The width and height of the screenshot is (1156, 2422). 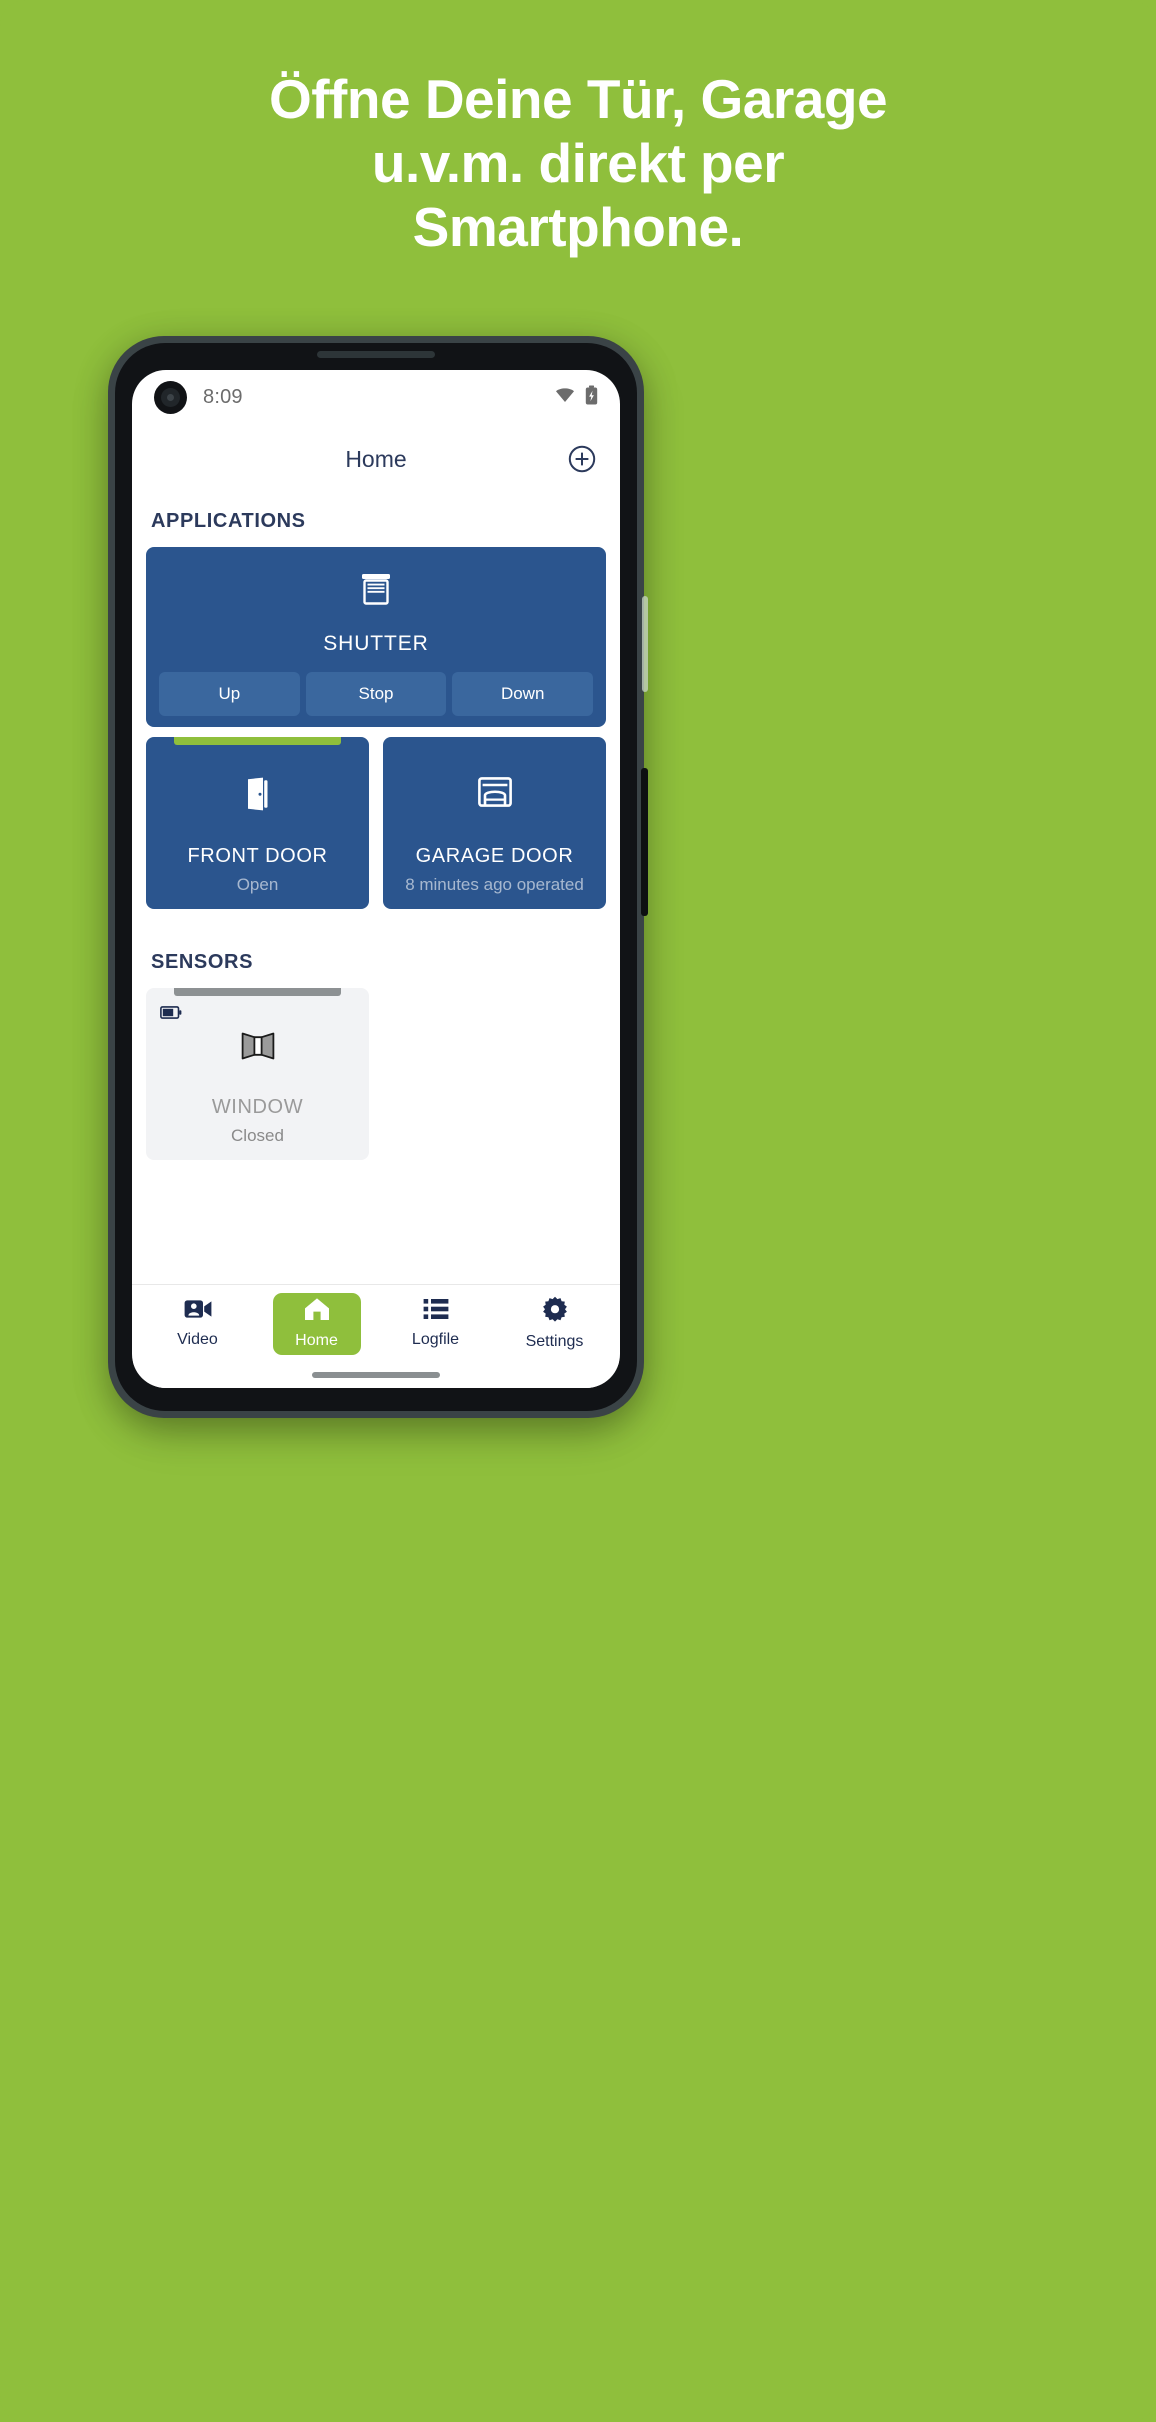 What do you see at coordinates (258, 1048) in the screenshot?
I see `window-icon` at bounding box center [258, 1048].